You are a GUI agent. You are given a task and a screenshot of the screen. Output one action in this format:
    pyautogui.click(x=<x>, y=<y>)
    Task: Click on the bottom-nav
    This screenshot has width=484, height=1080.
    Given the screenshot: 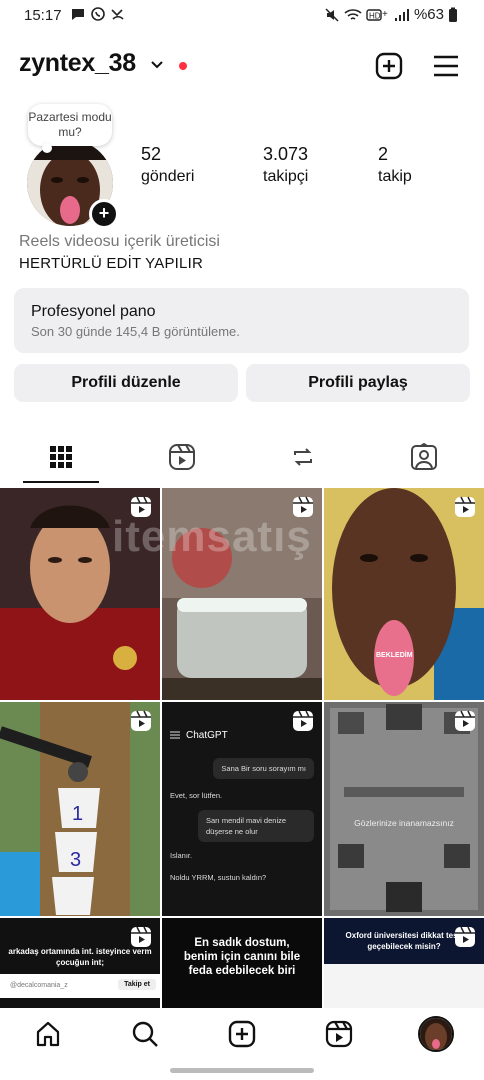 What is the action you would take?
    pyautogui.click(x=242, y=1034)
    